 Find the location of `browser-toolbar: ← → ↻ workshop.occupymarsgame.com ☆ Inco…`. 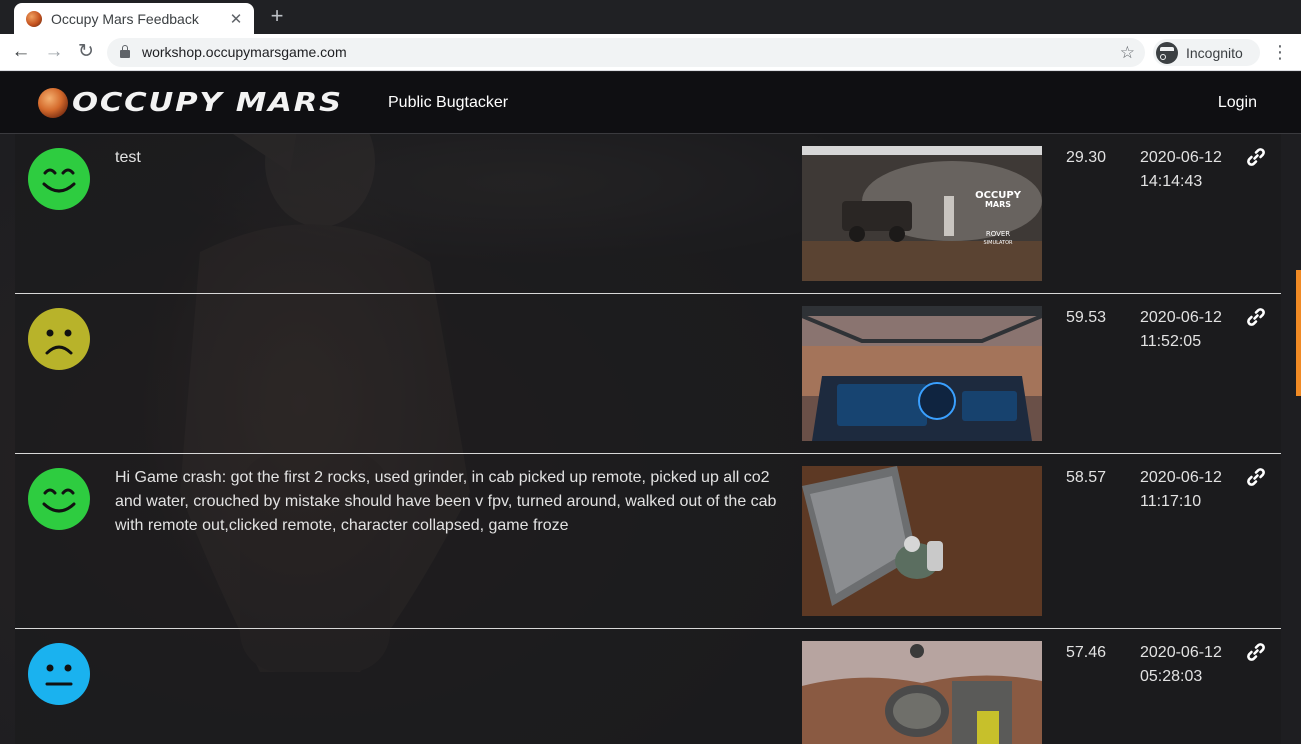

browser-toolbar: ← → ↻ workshop.occupymarsgame.com ☆ Inco… is located at coordinates (650, 52).